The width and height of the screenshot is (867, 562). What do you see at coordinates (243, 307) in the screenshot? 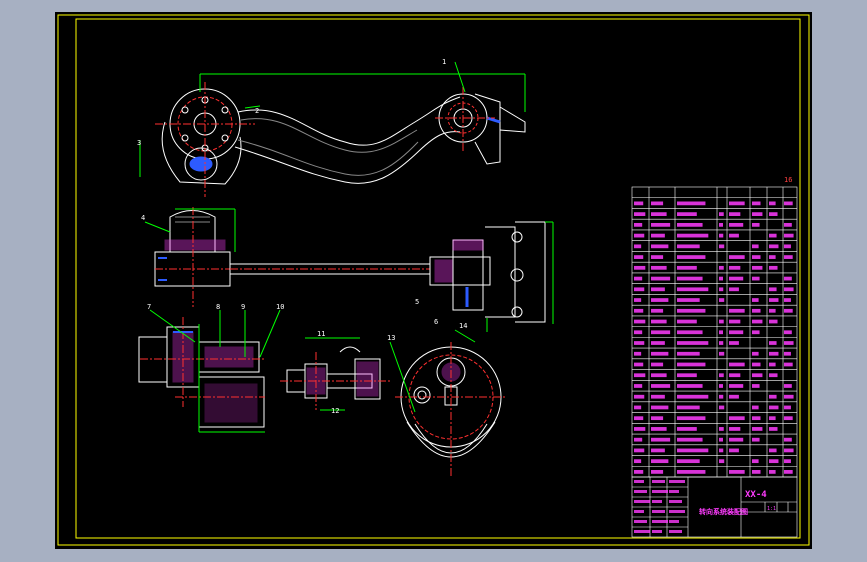
I see `callout: 9` at bounding box center [243, 307].